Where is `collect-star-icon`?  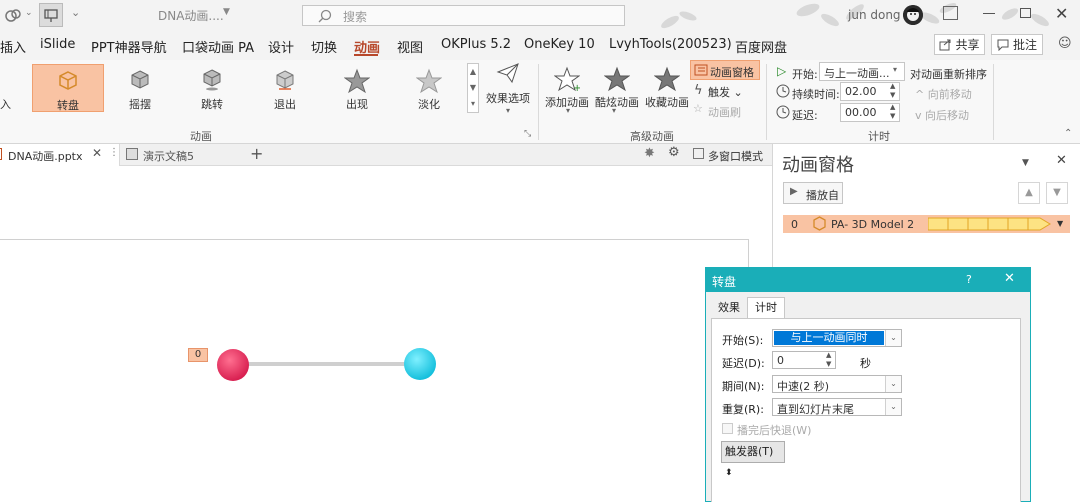 collect-star-icon is located at coordinates (667, 79).